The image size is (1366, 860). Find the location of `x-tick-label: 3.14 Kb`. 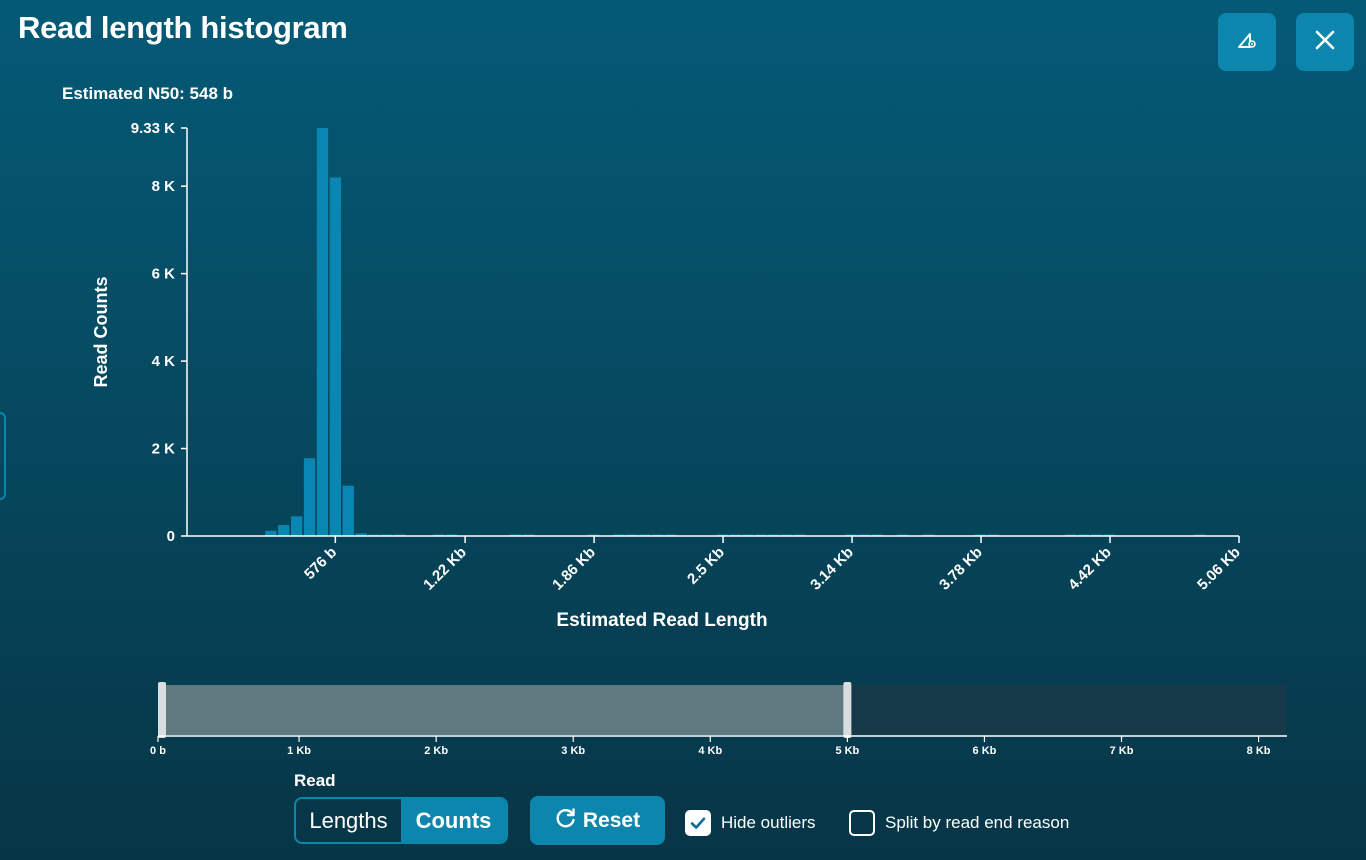

x-tick-label: 3.14 Kb is located at coordinates (832, 569).